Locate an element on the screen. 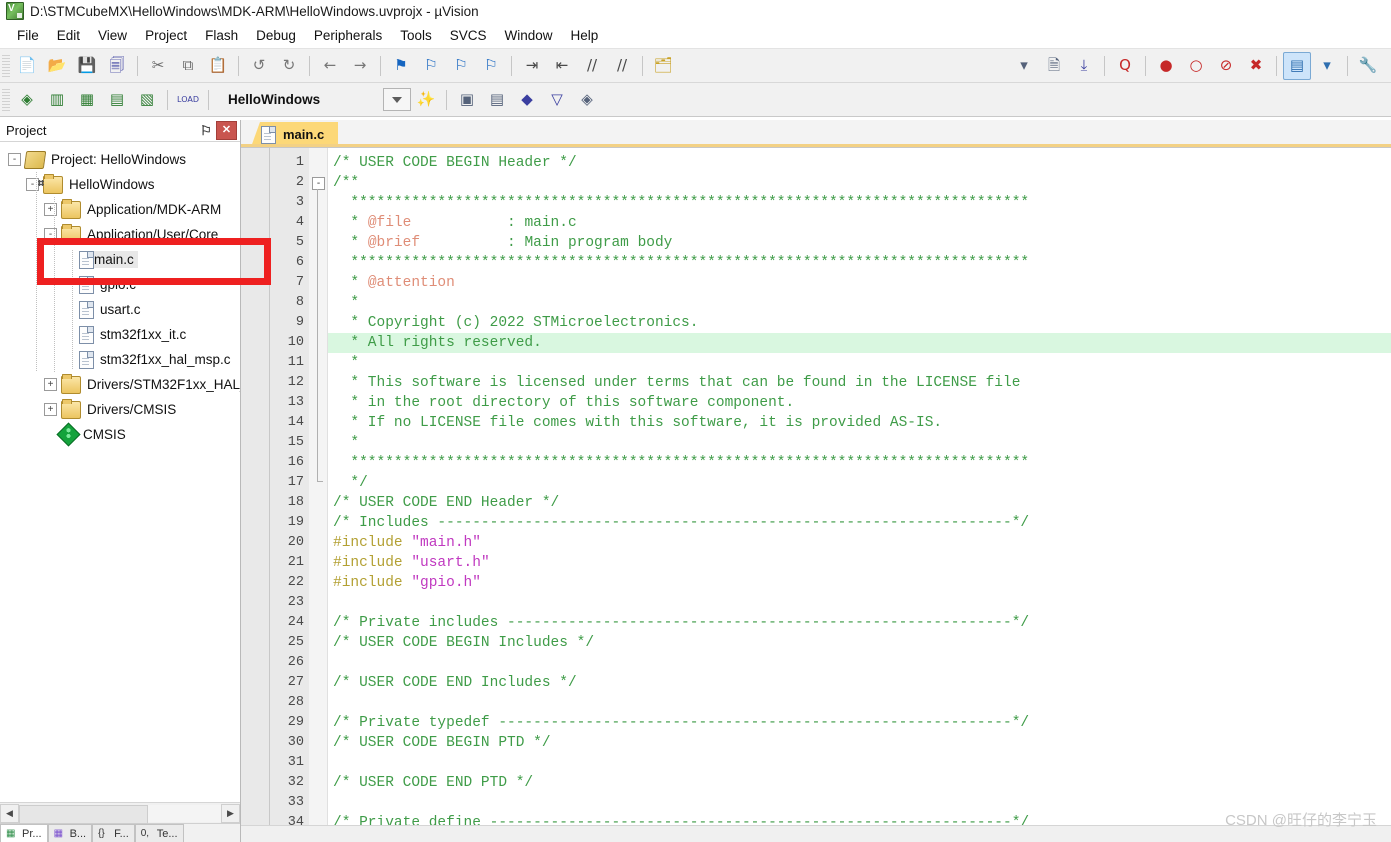 The width and height of the screenshot is (1391, 842). code-line: * Copyright (c) 2022 STMicroelectronics. is located at coordinates (859, 323).